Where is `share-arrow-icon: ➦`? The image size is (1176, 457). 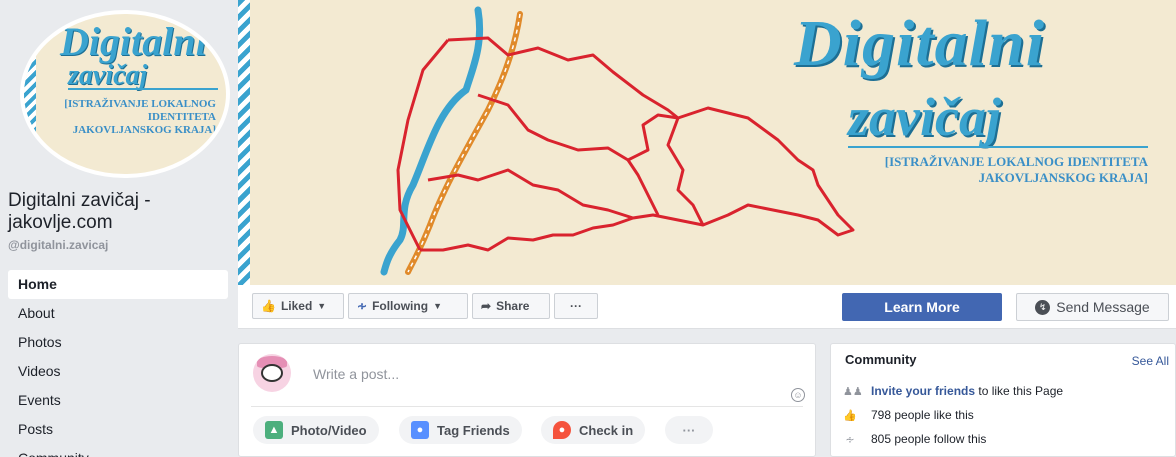 share-arrow-icon: ➦ is located at coordinates (486, 306).